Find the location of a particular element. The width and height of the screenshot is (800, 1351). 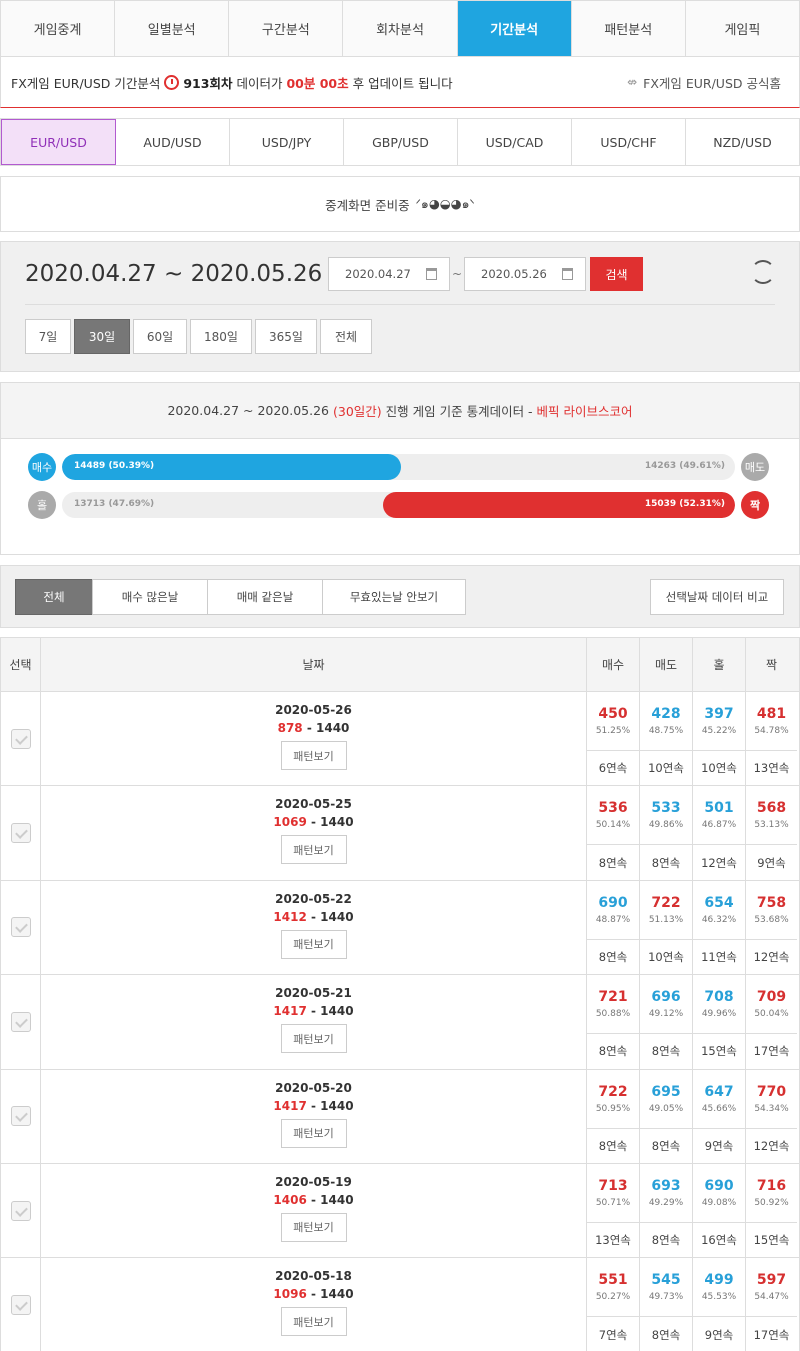

value-percent: 50.04% is located at coordinates (771, 1014).